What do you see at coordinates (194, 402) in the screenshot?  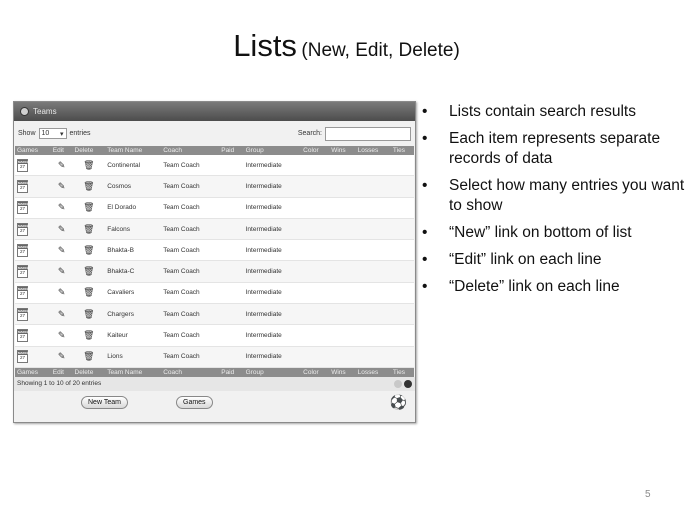 I see `games-button: Games` at bounding box center [194, 402].